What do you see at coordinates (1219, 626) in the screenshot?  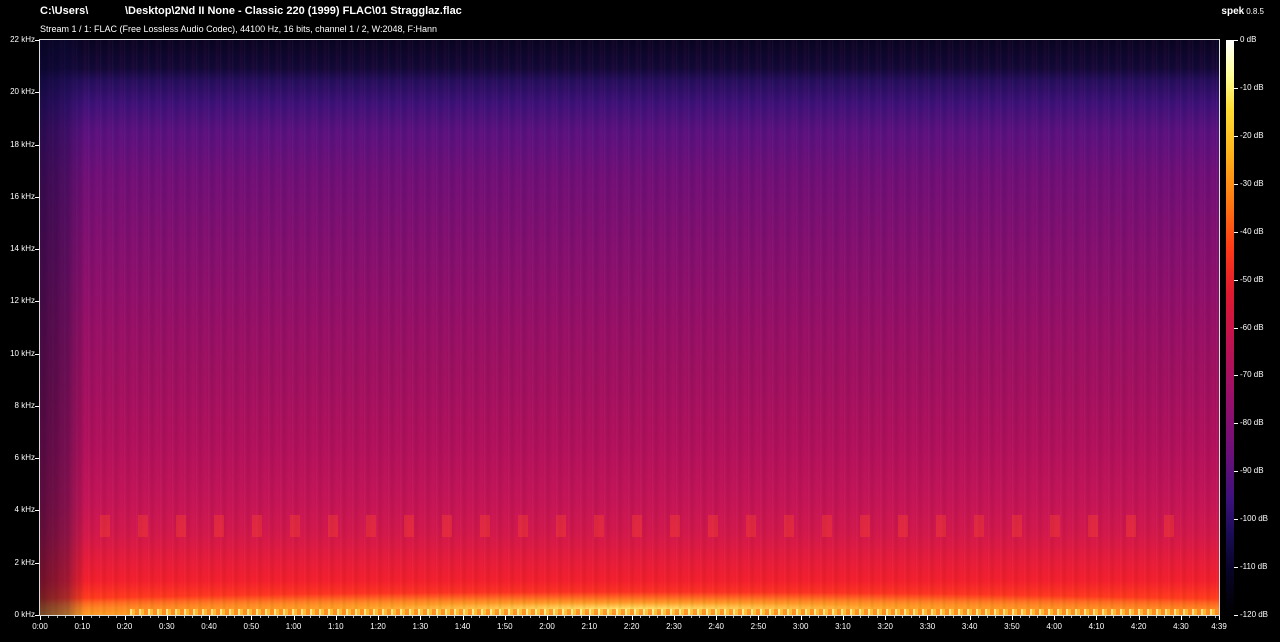 I see `time-tick-label: 4:39` at bounding box center [1219, 626].